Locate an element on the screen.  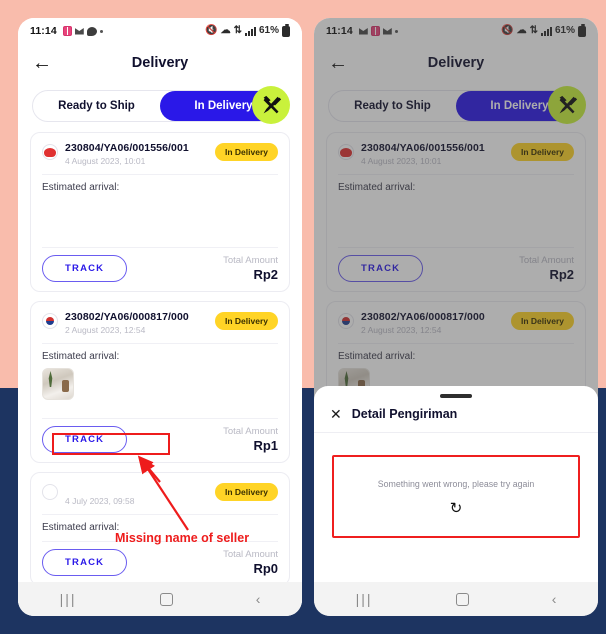
status-bar-system-icons: 🔇 ☁ ⇅ 61% is located at coordinates (247, 30).